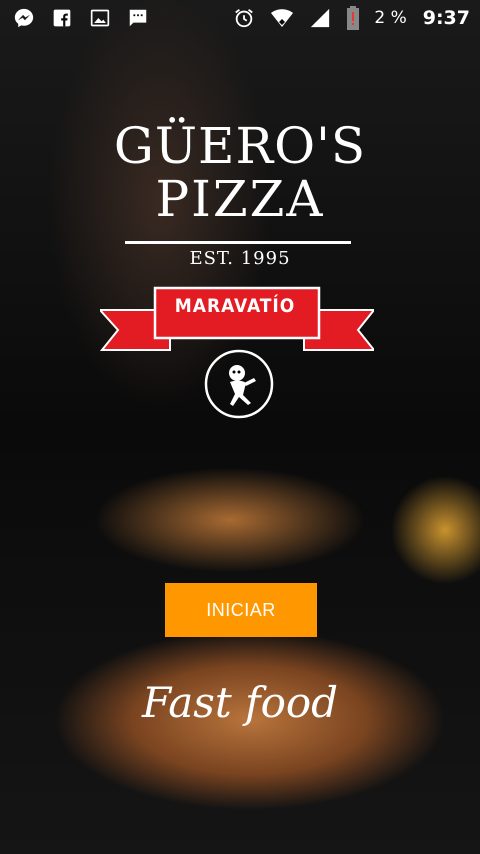 This screenshot has height=854, width=480. What do you see at coordinates (240, 146) in the screenshot?
I see `brand-name-line1: GÜERO'S` at bounding box center [240, 146].